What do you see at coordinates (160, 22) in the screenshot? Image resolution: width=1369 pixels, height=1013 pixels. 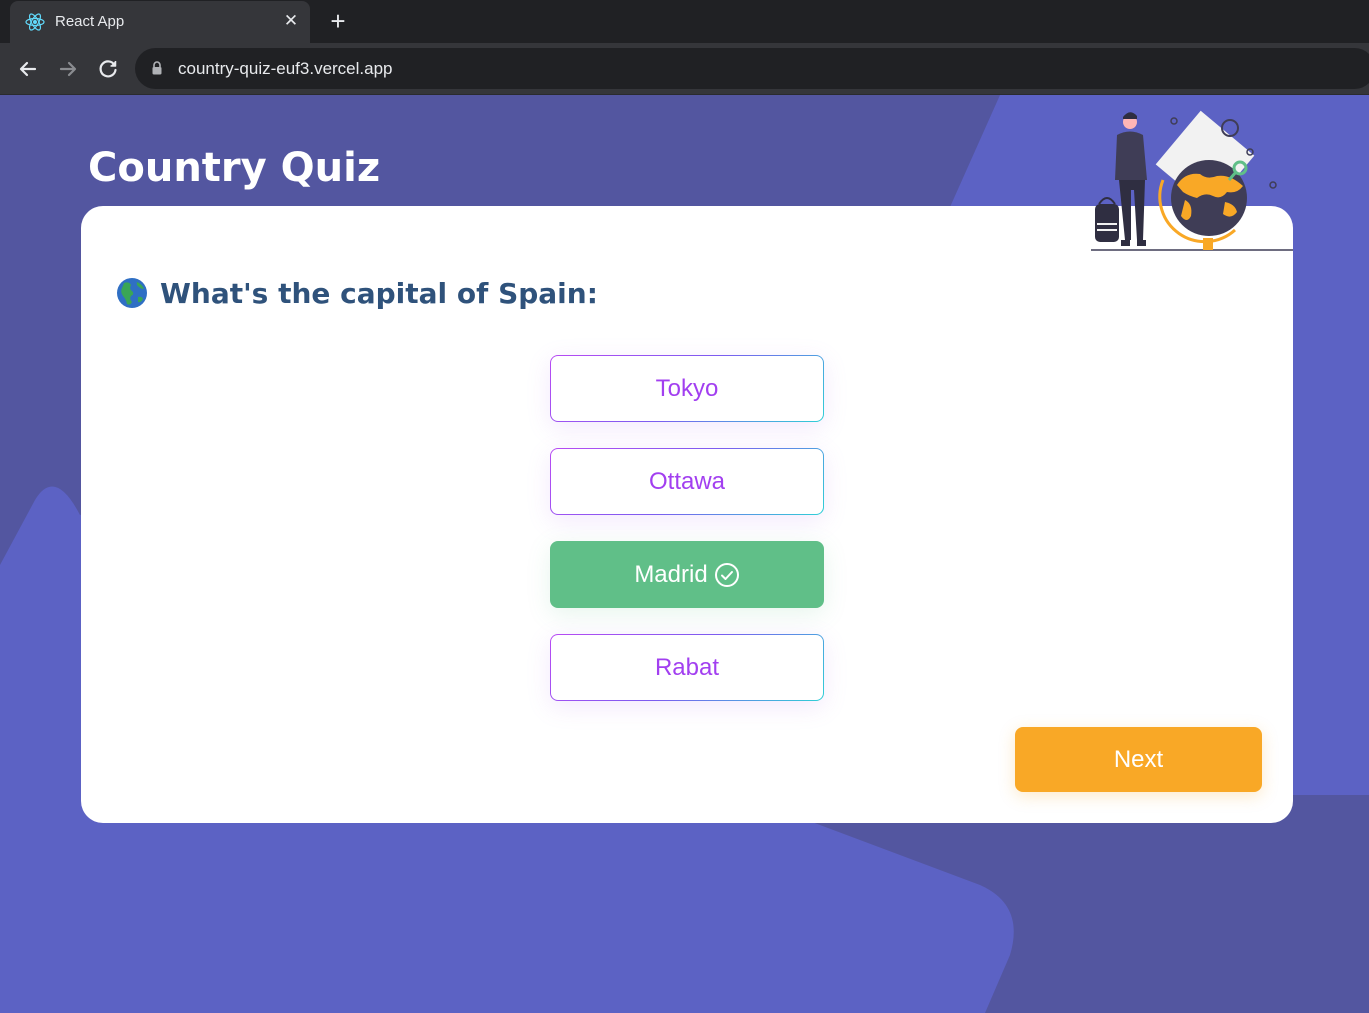 I see `browser-tab: React App ✕` at bounding box center [160, 22].